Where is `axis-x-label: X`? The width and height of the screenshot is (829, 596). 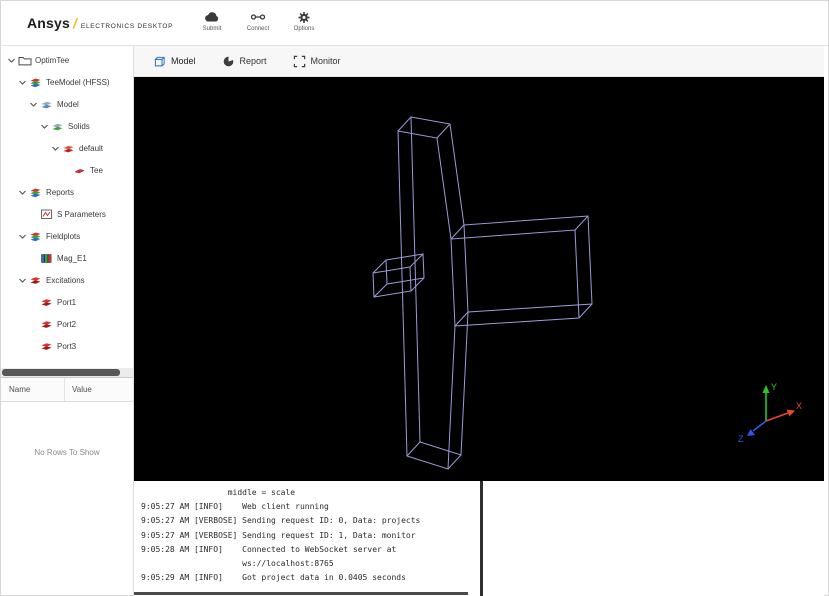 axis-x-label: X is located at coordinates (799, 406).